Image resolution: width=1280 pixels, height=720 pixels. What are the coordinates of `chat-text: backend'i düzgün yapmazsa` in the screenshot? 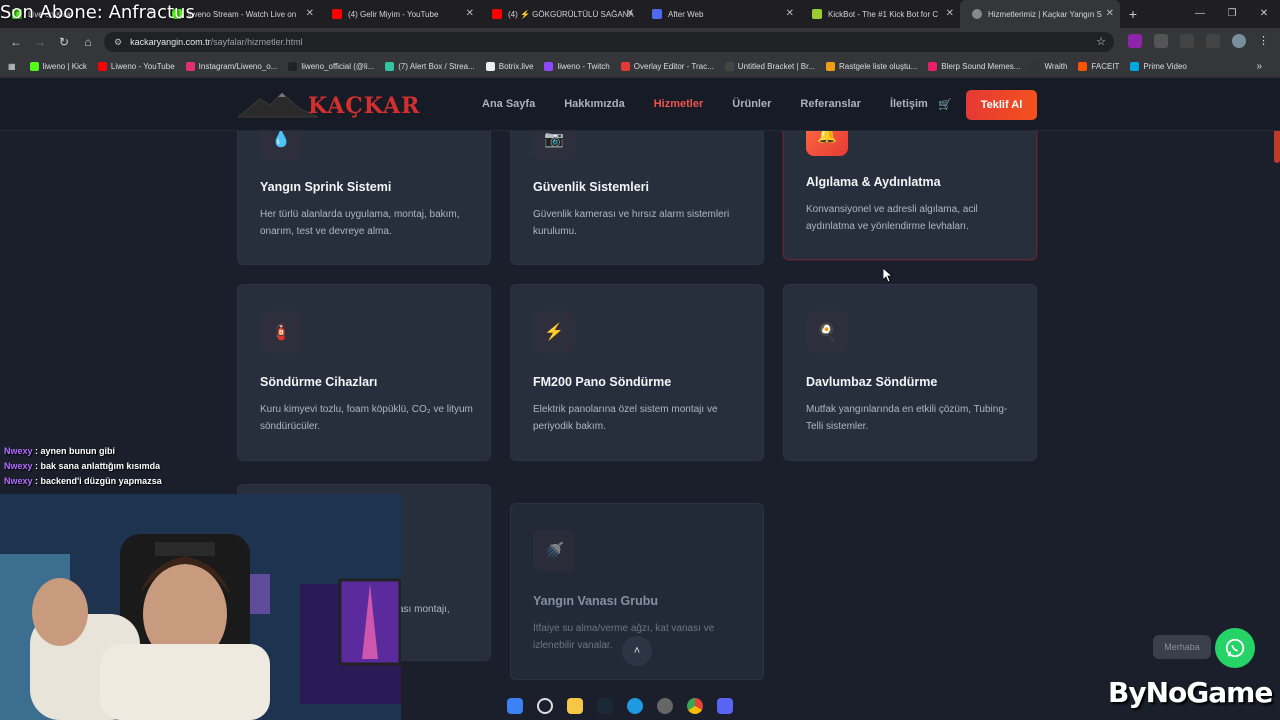 It's located at (101, 481).